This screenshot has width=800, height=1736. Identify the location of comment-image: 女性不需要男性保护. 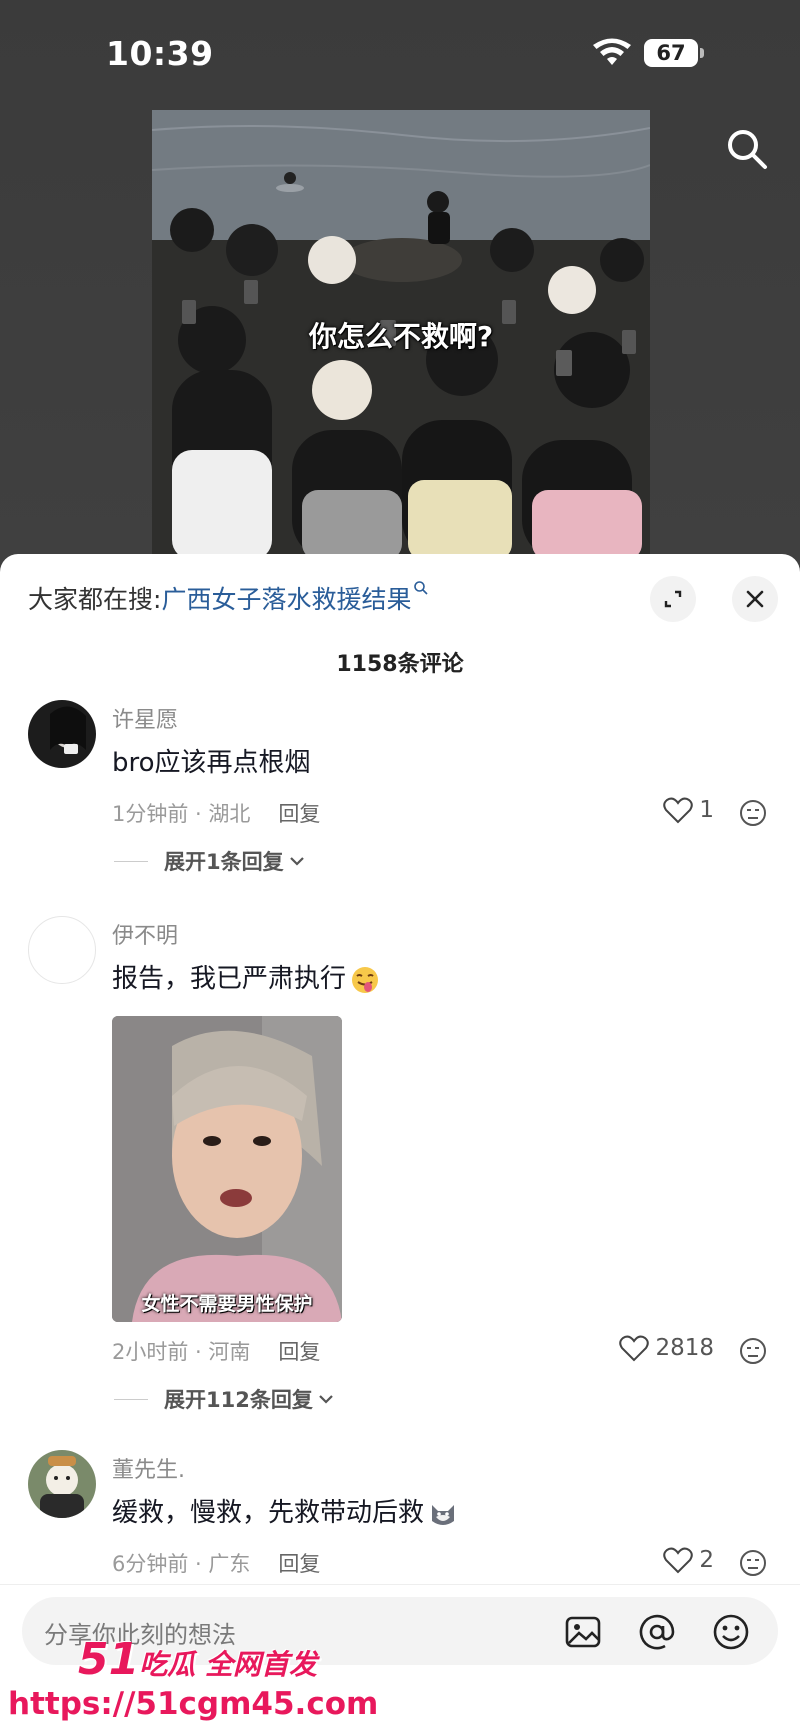
(227, 1169).